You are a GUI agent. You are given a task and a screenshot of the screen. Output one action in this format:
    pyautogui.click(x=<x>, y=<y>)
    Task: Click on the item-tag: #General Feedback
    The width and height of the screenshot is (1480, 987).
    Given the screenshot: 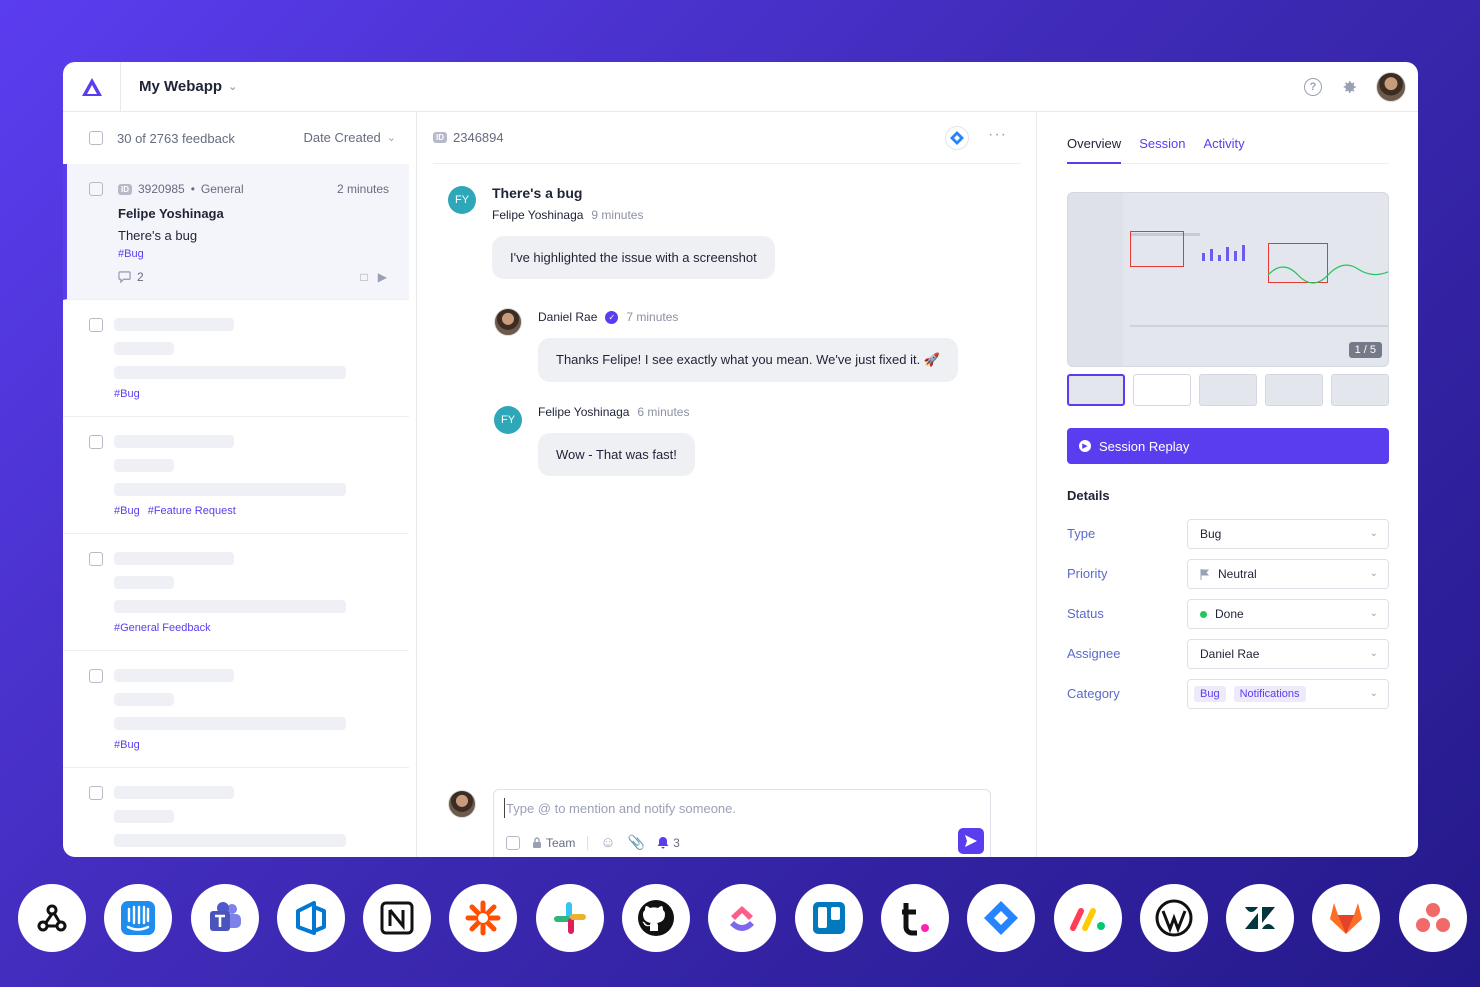 What is the action you would take?
    pyautogui.click(x=162, y=628)
    